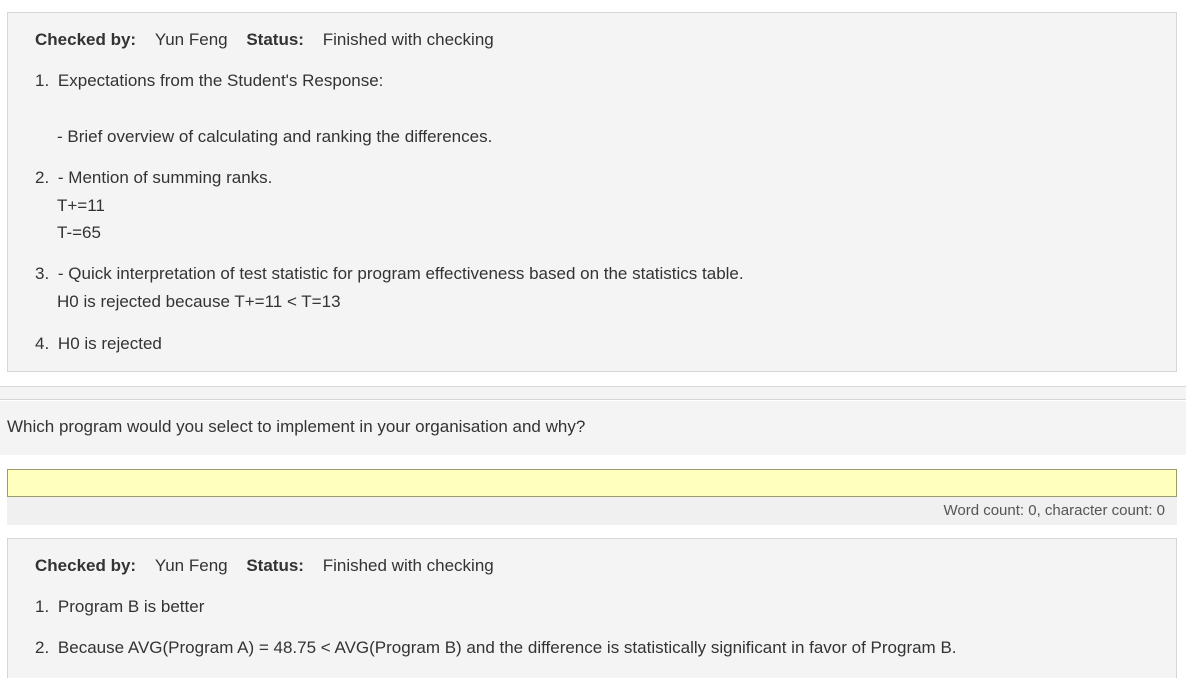 This screenshot has height=678, width=1186. What do you see at coordinates (1054, 510) in the screenshot?
I see `word-count-text: Word count: 0, character count: 0` at bounding box center [1054, 510].